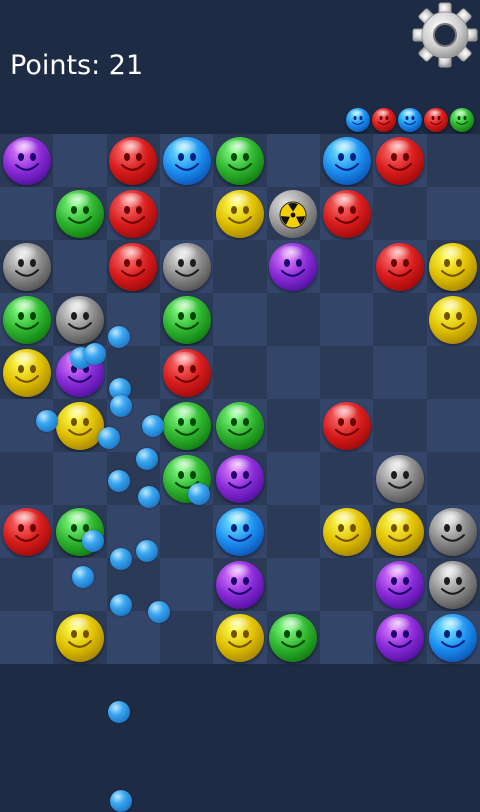  What do you see at coordinates (445, 35) in the screenshot?
I see `gear-icon` at bounding box center [445, 35].